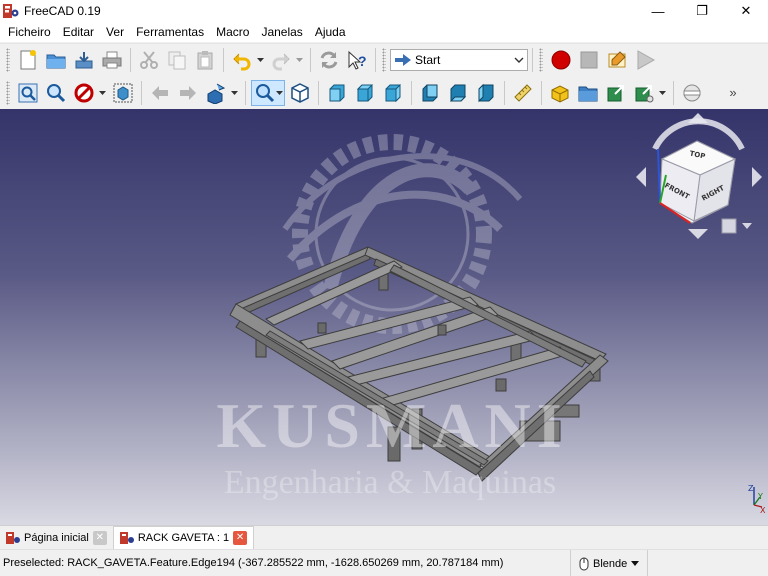  Describe the element at coordinates (403, 60) in the screenshot. I see `start-arrow-icon` at that location.